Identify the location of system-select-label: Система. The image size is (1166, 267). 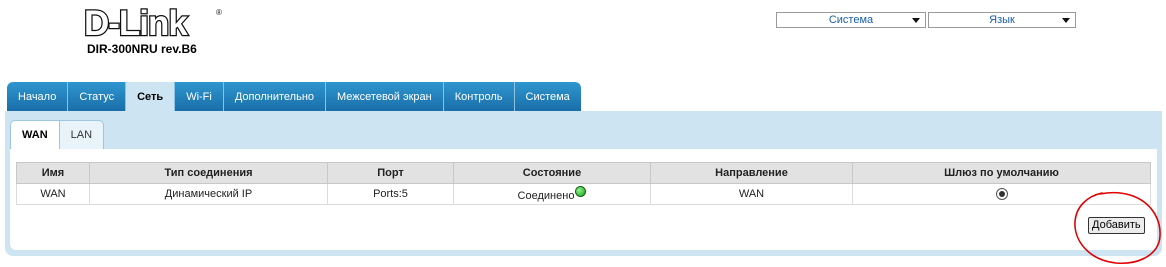
(851, 20).